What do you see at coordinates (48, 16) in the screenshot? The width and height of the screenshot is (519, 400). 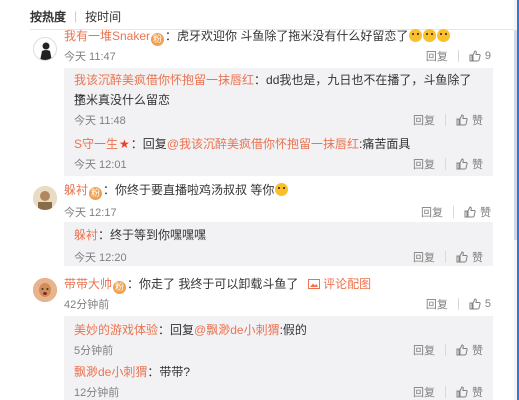 I see `sort-by-hot-tab: 按热度` at bounding box center [48, 16].